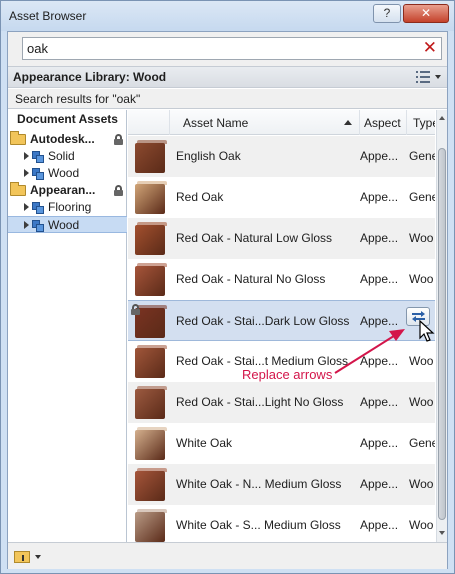  Describe the element at coordinates (37, 48) in the screenshot. I see `search-value: oak` at that location.